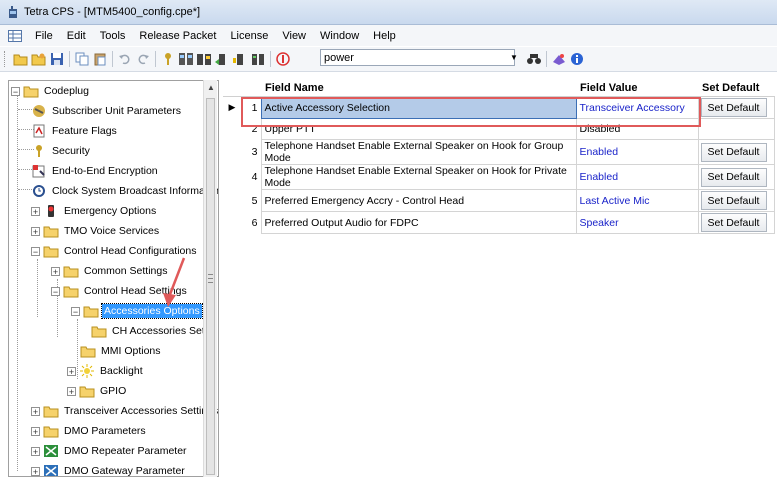 Image resolution: width=777 pixels, height=477 pixels. What do you see at coordinates (637, 129) in the screenshot?
I see `field-value-cell: Disabled` at bounding box center [637, 129].